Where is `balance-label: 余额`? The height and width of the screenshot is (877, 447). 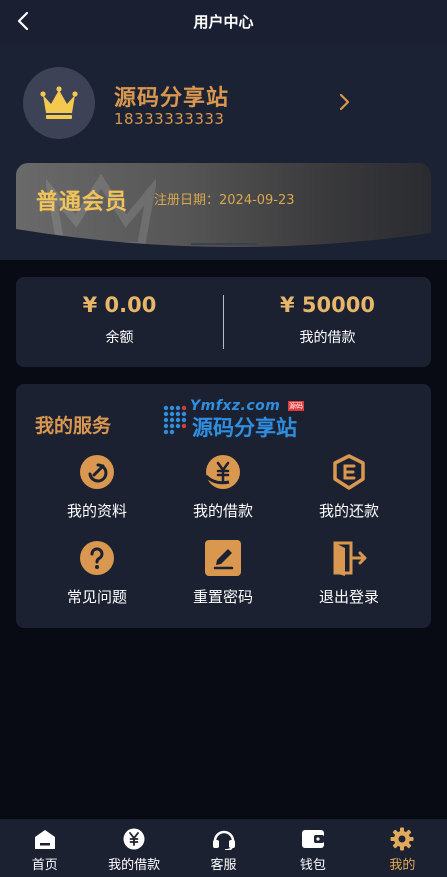 balance-label: 余额 is located at coordinates (119, 338).